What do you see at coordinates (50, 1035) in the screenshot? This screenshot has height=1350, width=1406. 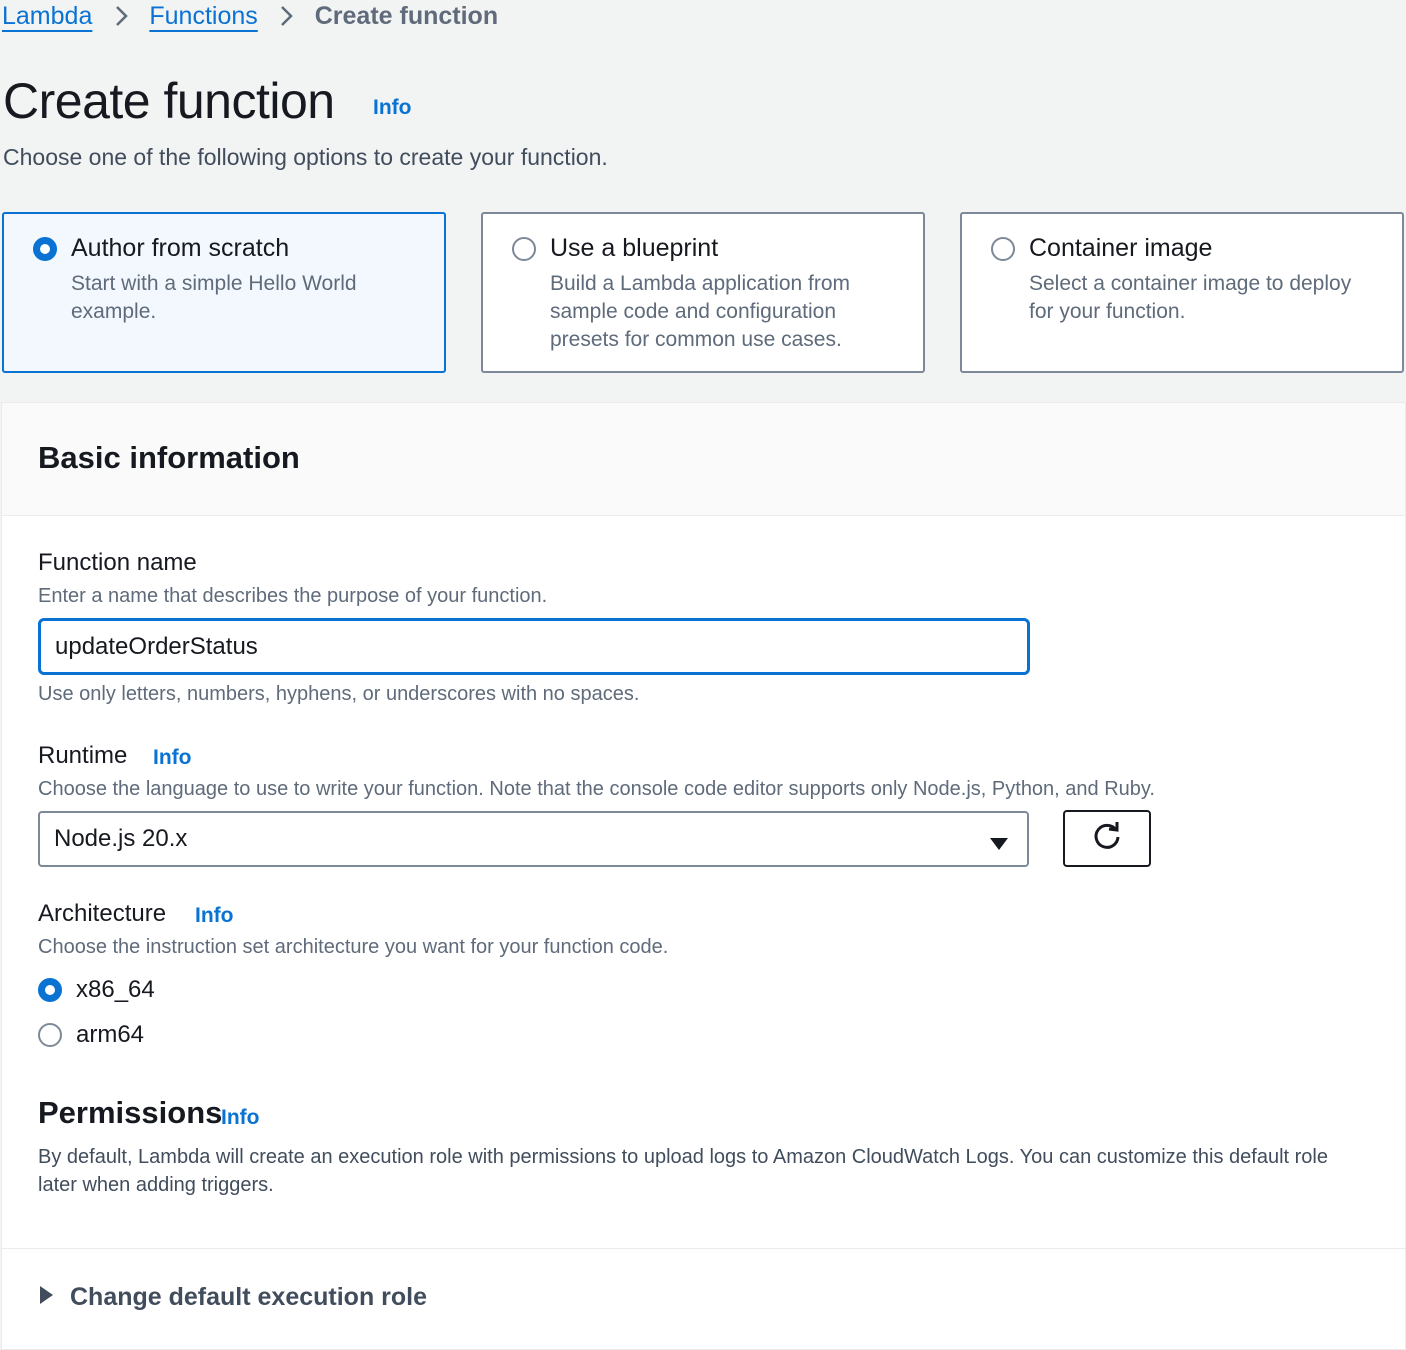 I see `radio-arm64` at bounding box center [50, 1035].